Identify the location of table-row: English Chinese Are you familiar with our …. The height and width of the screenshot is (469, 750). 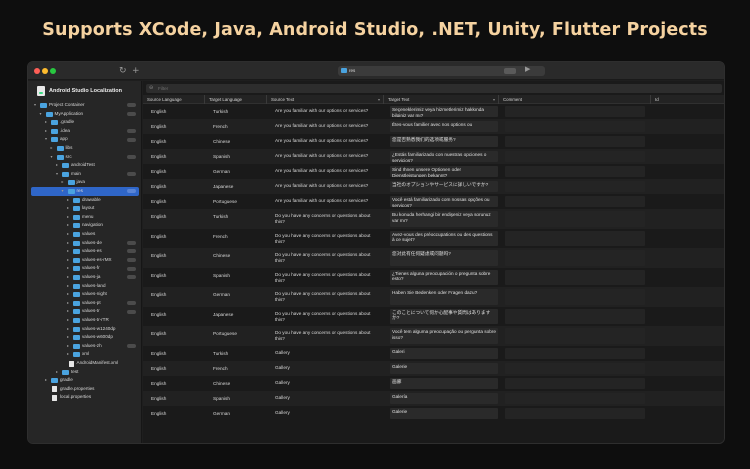
(433, 141).